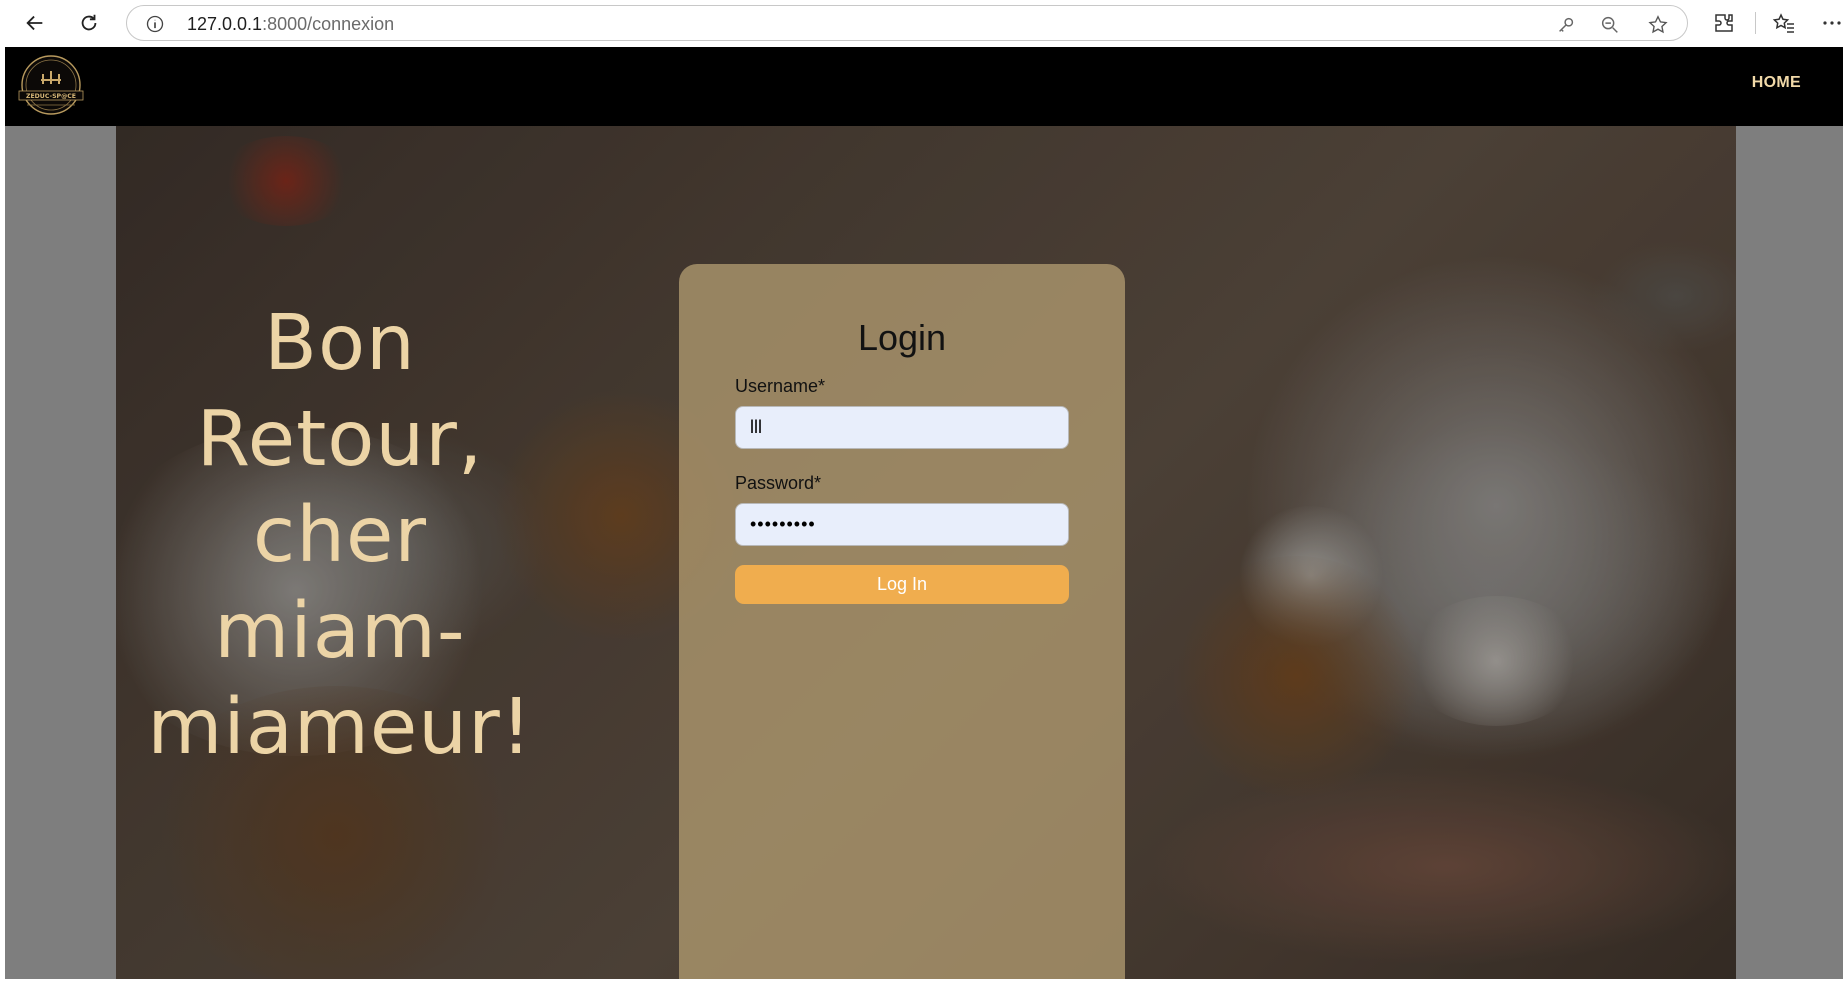 The height and width of the screenshot is (982, 1843). I want to click on welcome-heading: Bon Retour, cher miam- miameur!, so click(340, 536).